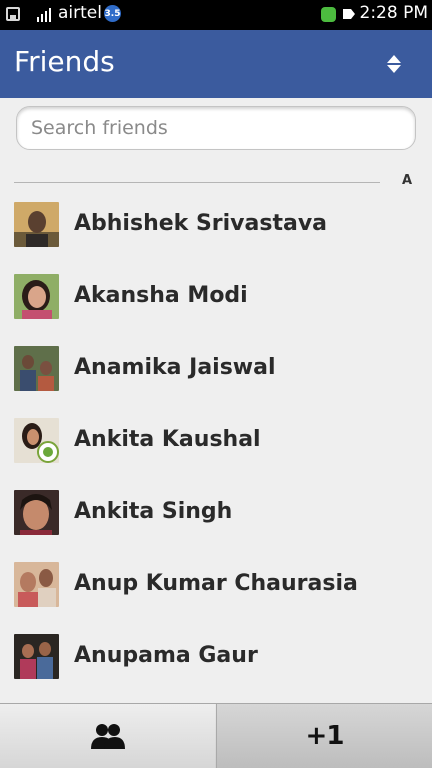 Image resolution: width=432 pixels, height=768 pixels. I want to click on notification-icon, so click(349, 14).